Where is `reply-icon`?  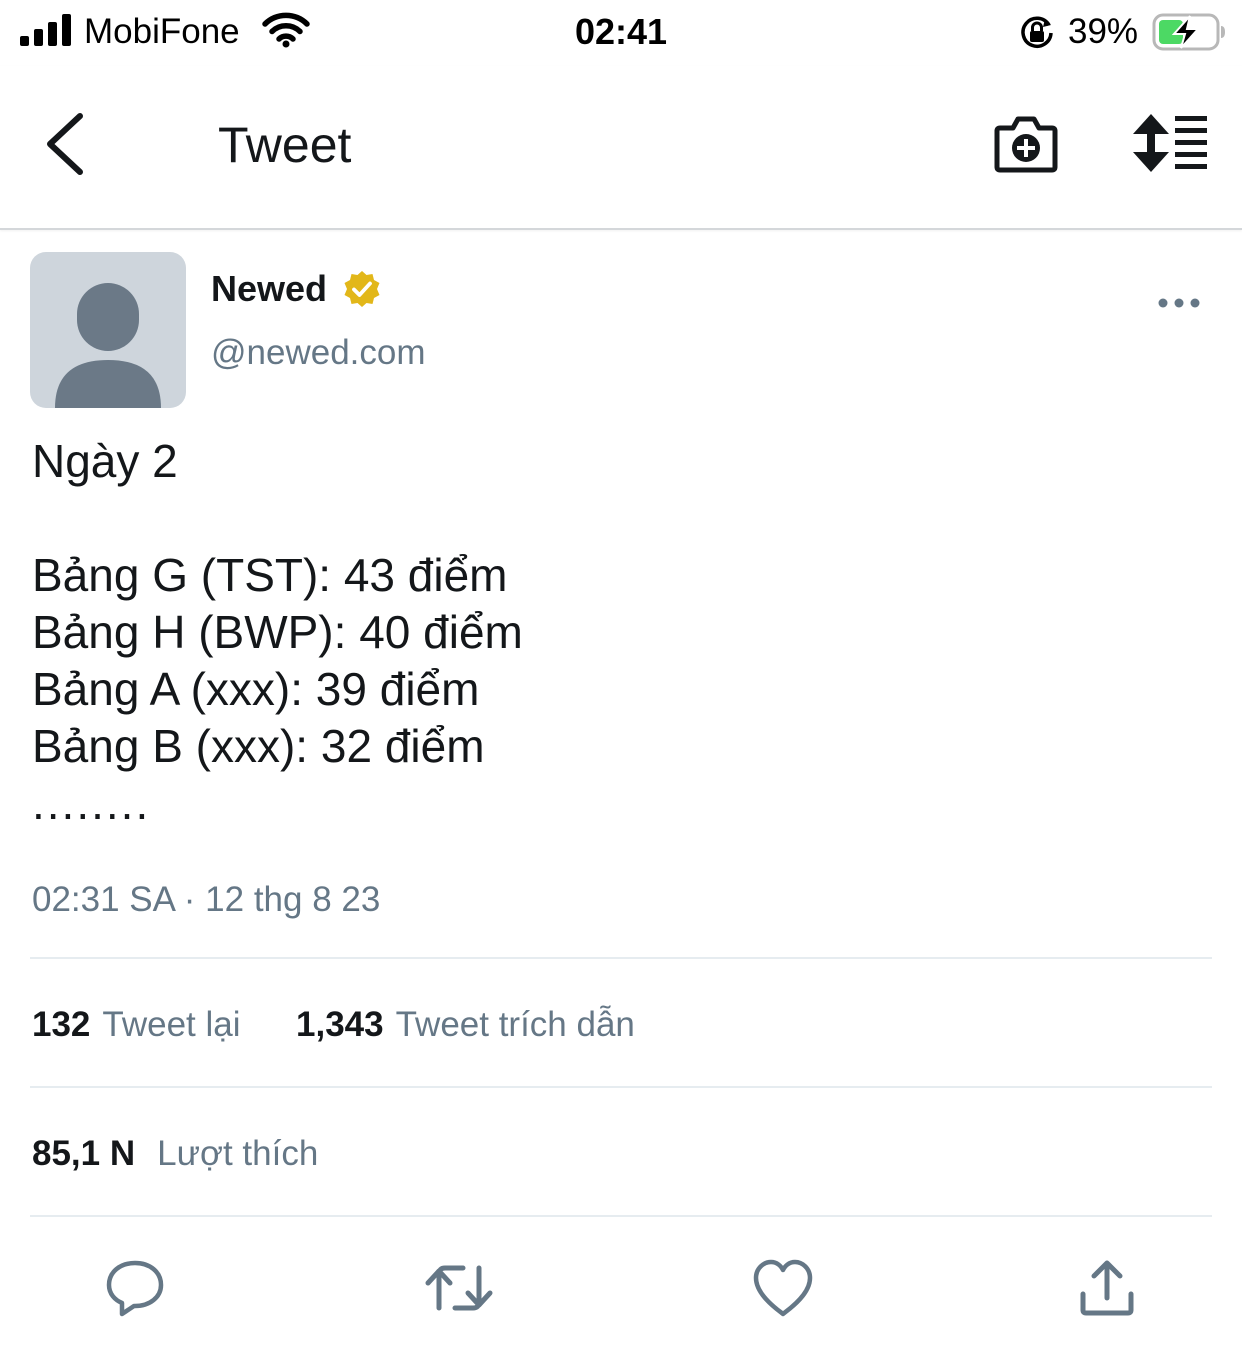 reply-icon is located at coordinates (135, 1288).